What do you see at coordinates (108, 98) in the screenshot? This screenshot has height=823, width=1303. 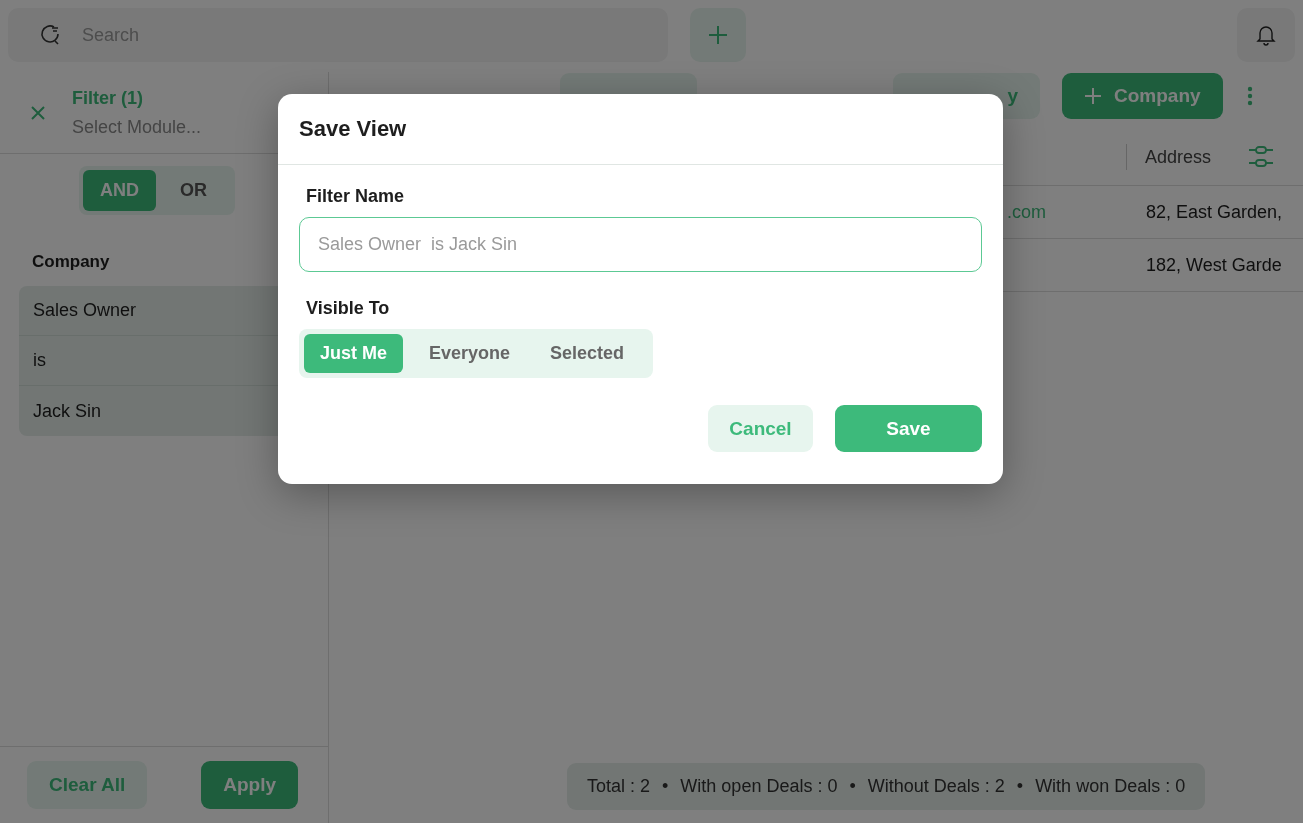 I see `filter-title: Filter (1)` at bounding box center [108, 98].